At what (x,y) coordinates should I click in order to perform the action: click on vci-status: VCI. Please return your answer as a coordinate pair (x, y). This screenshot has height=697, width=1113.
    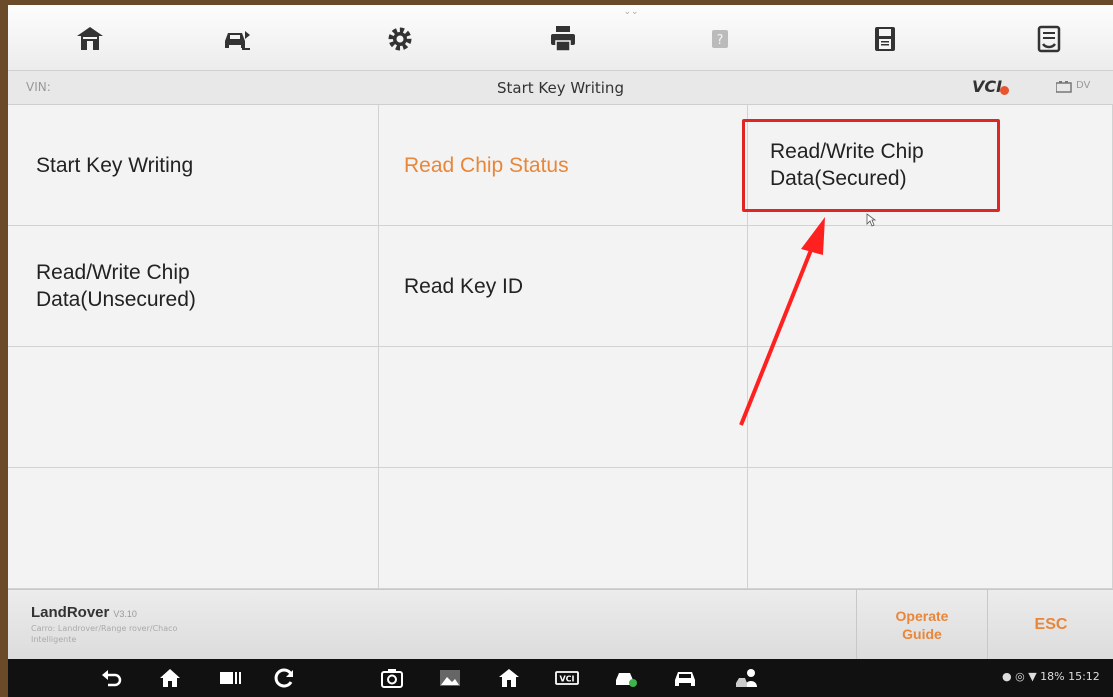
    Looking at the image, I should click on (987, 86).